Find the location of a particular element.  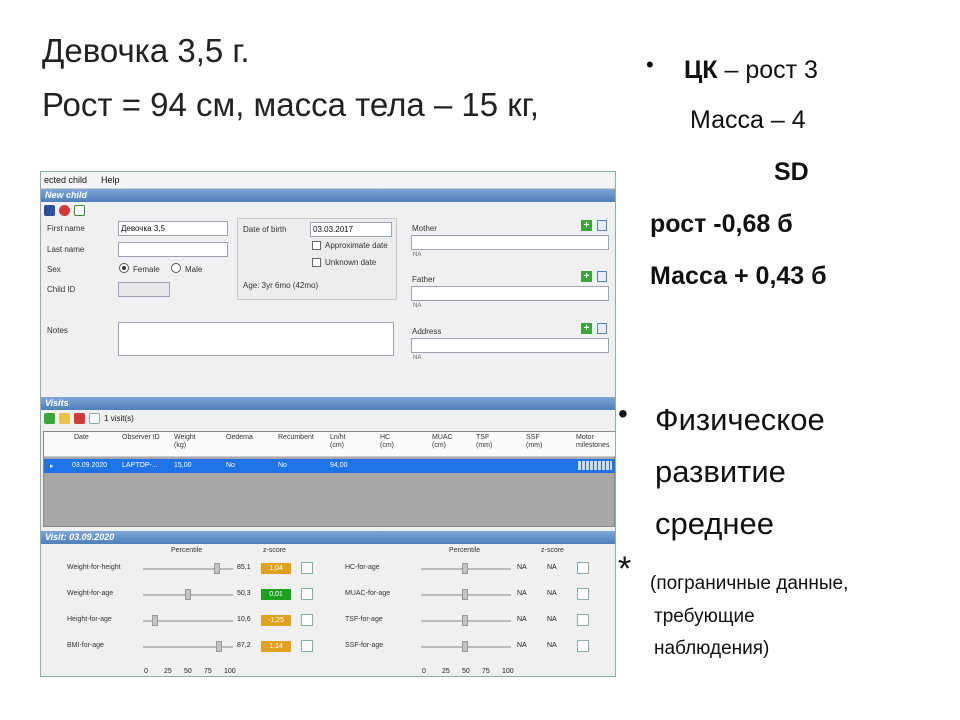

scale-tick-left: 0 is located at coordinates (146, 671).